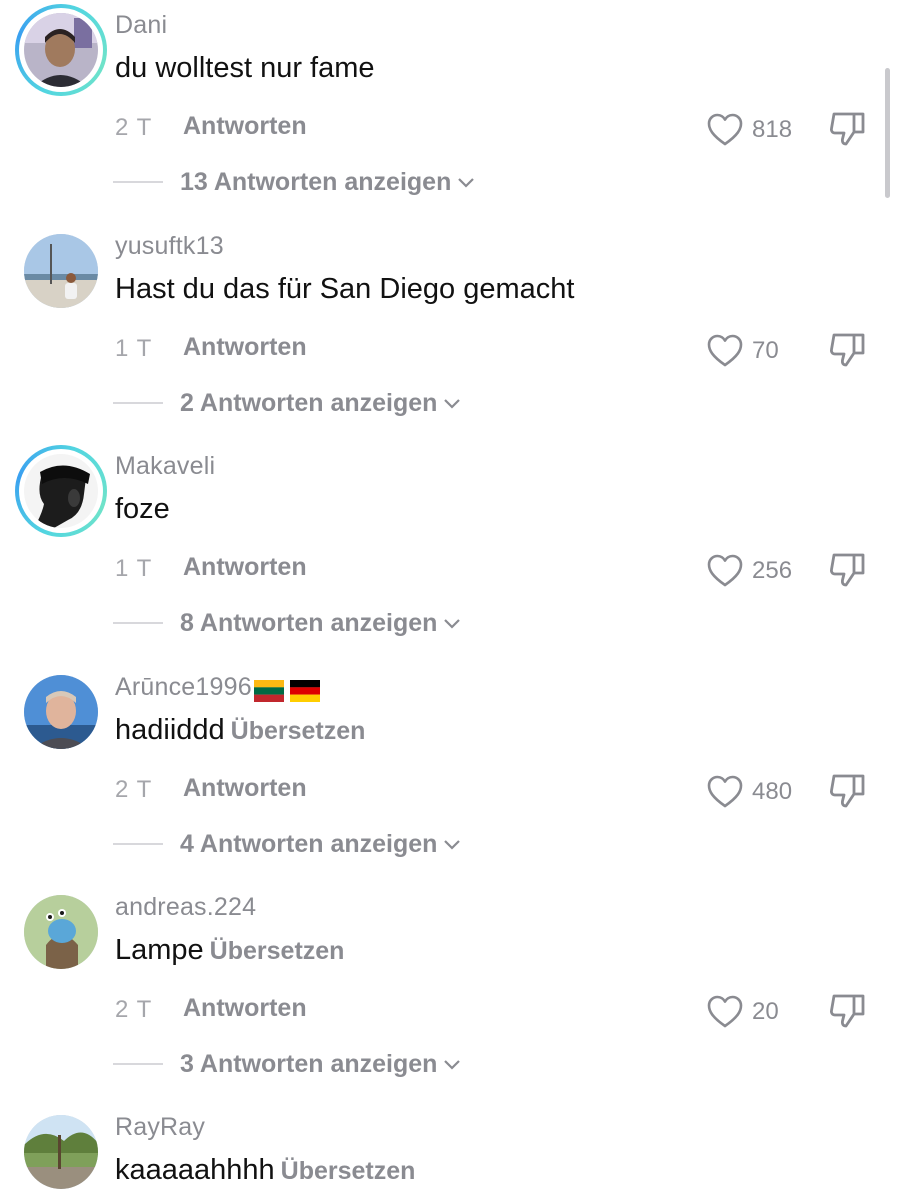 The width and height of the screenshot is (898, 1199). I want to click on comment-text: hadiiddd Übersetzen, so click(240, 730).